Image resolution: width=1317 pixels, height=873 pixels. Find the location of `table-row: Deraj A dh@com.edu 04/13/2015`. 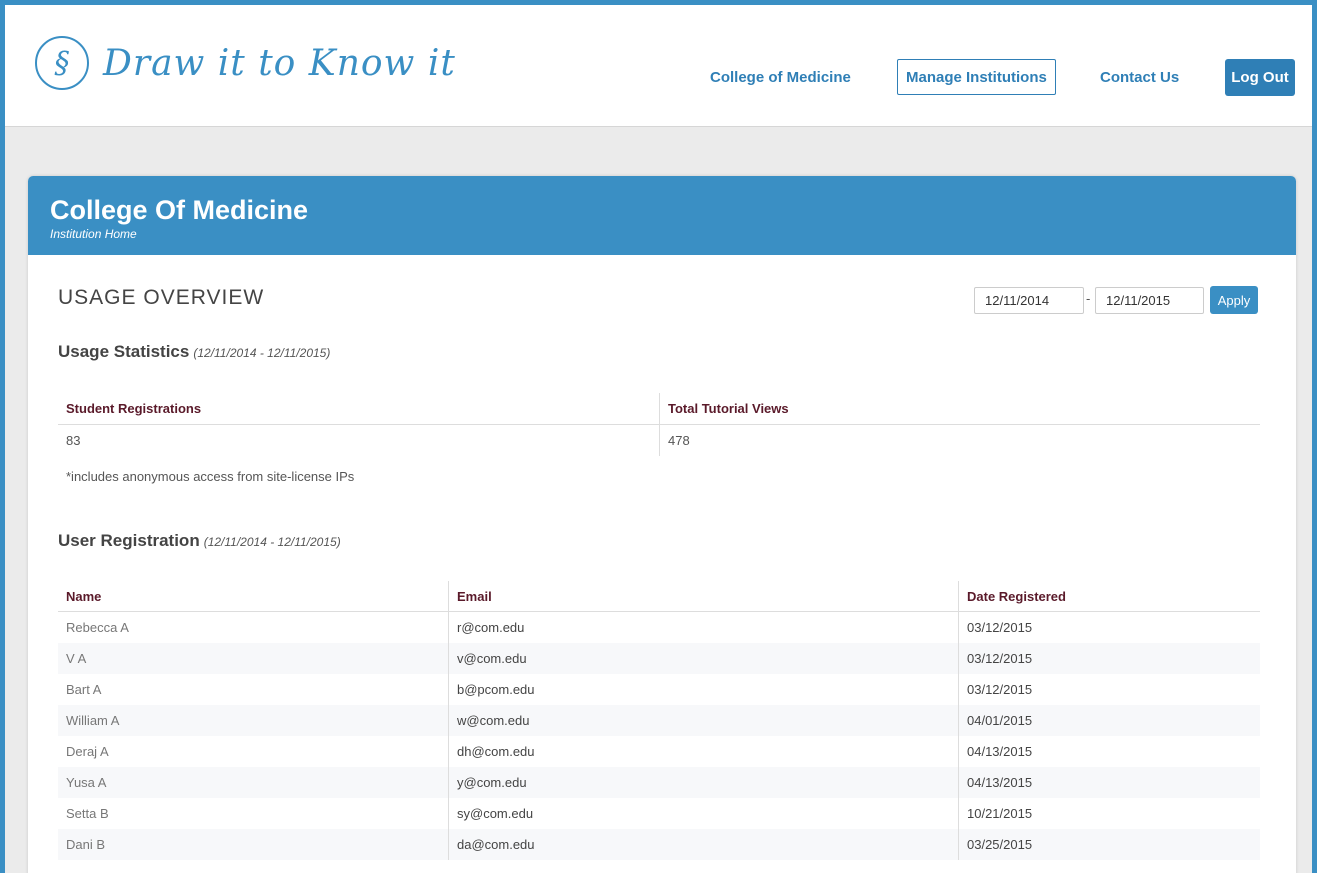

table-row: Deraj A dh@com.edu 04/13/2015 is located at coordinates (659, 751).